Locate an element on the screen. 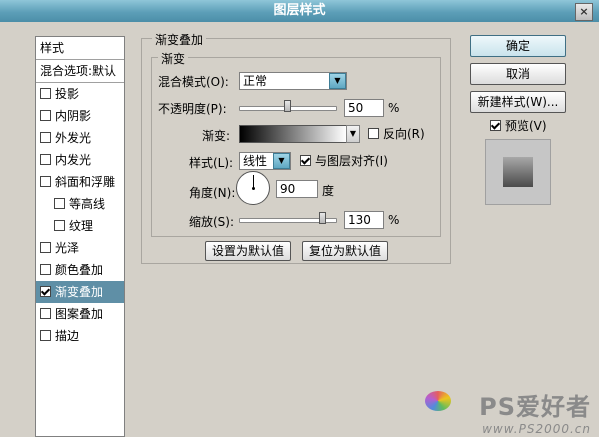 This screenshot has height=437, width=599. scale-slider-thumb is located at coordinates (322, 218).